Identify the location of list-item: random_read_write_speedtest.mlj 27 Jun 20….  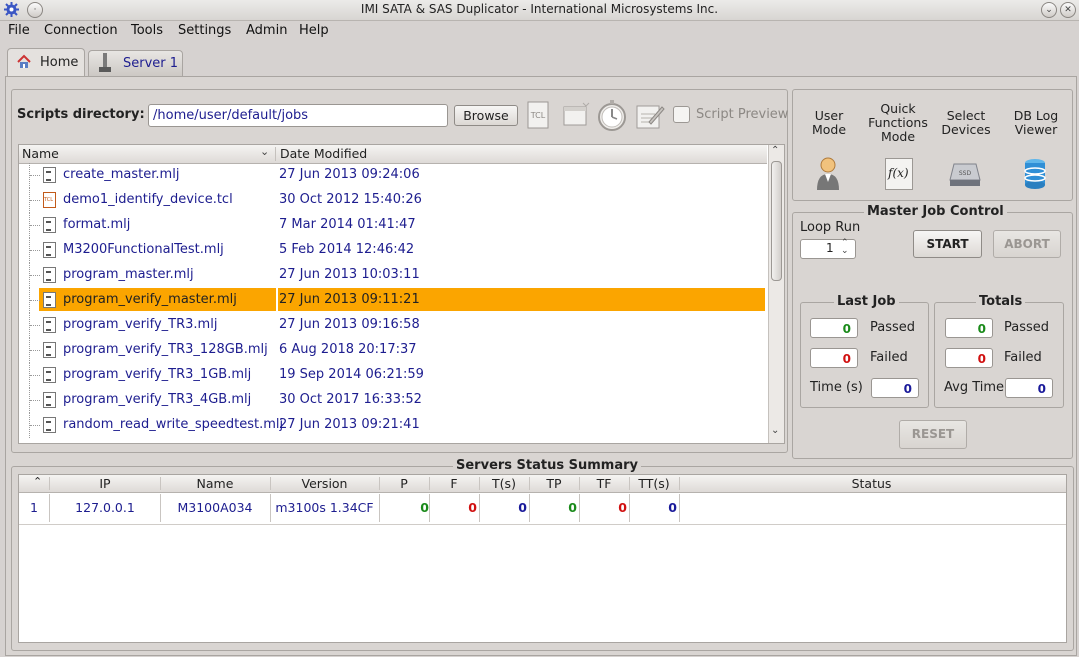
(393, 425).